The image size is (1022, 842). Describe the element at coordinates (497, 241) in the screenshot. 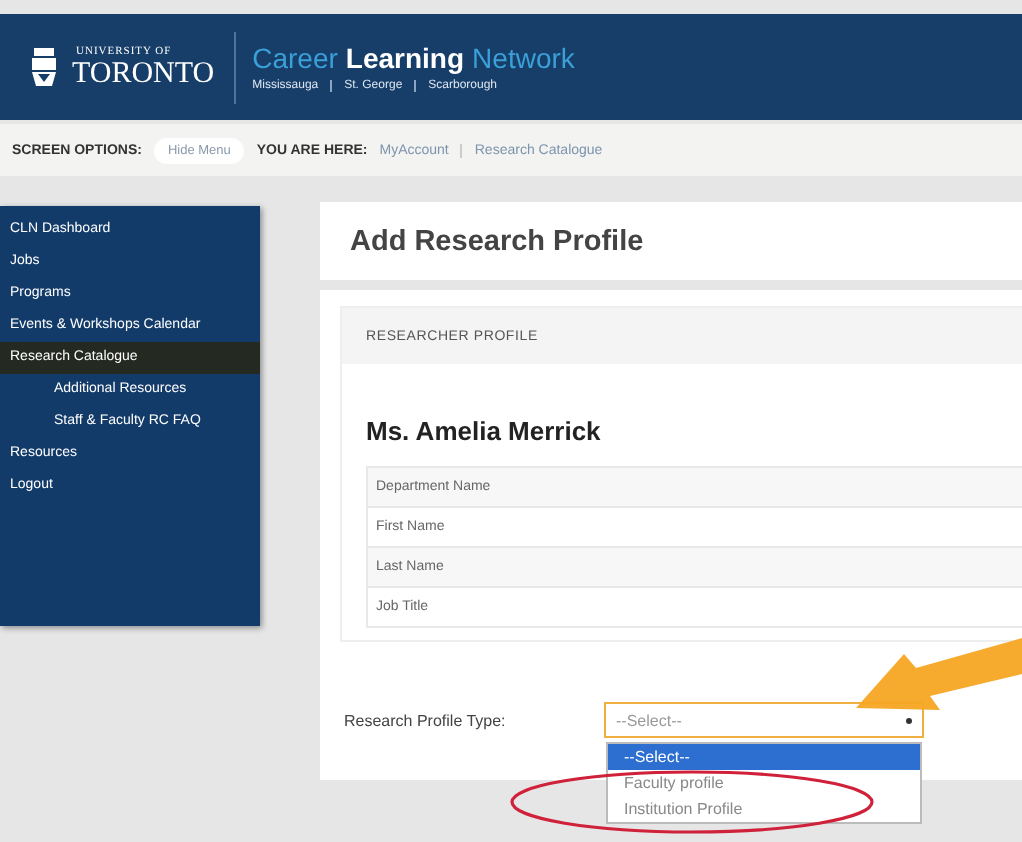

I see `page-title: Add Research Profile` at that location.